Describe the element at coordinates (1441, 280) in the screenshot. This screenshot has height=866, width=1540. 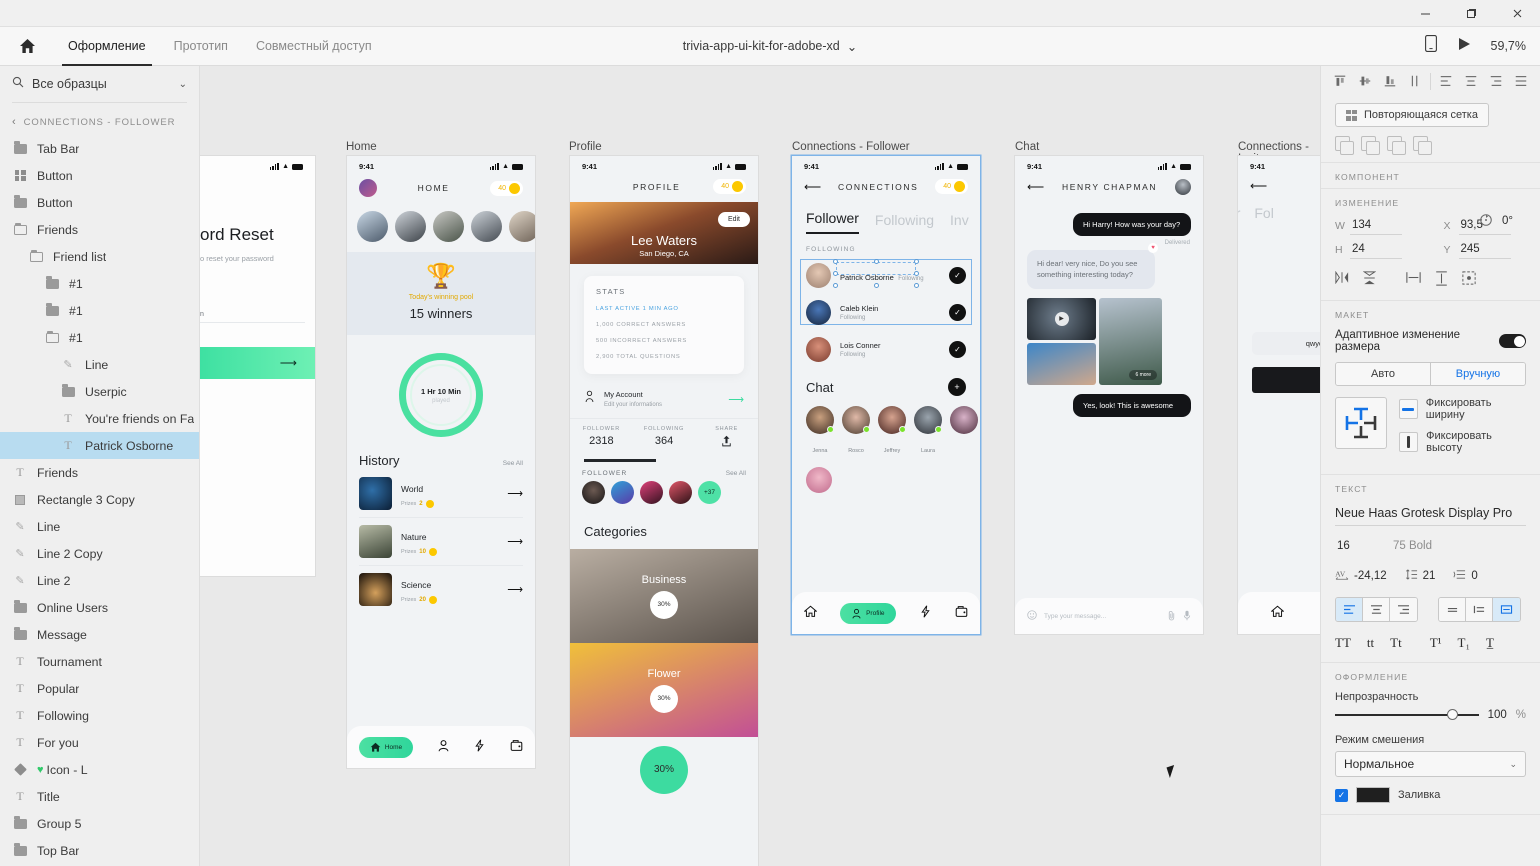
I see `distribute-v-icon` at that location.